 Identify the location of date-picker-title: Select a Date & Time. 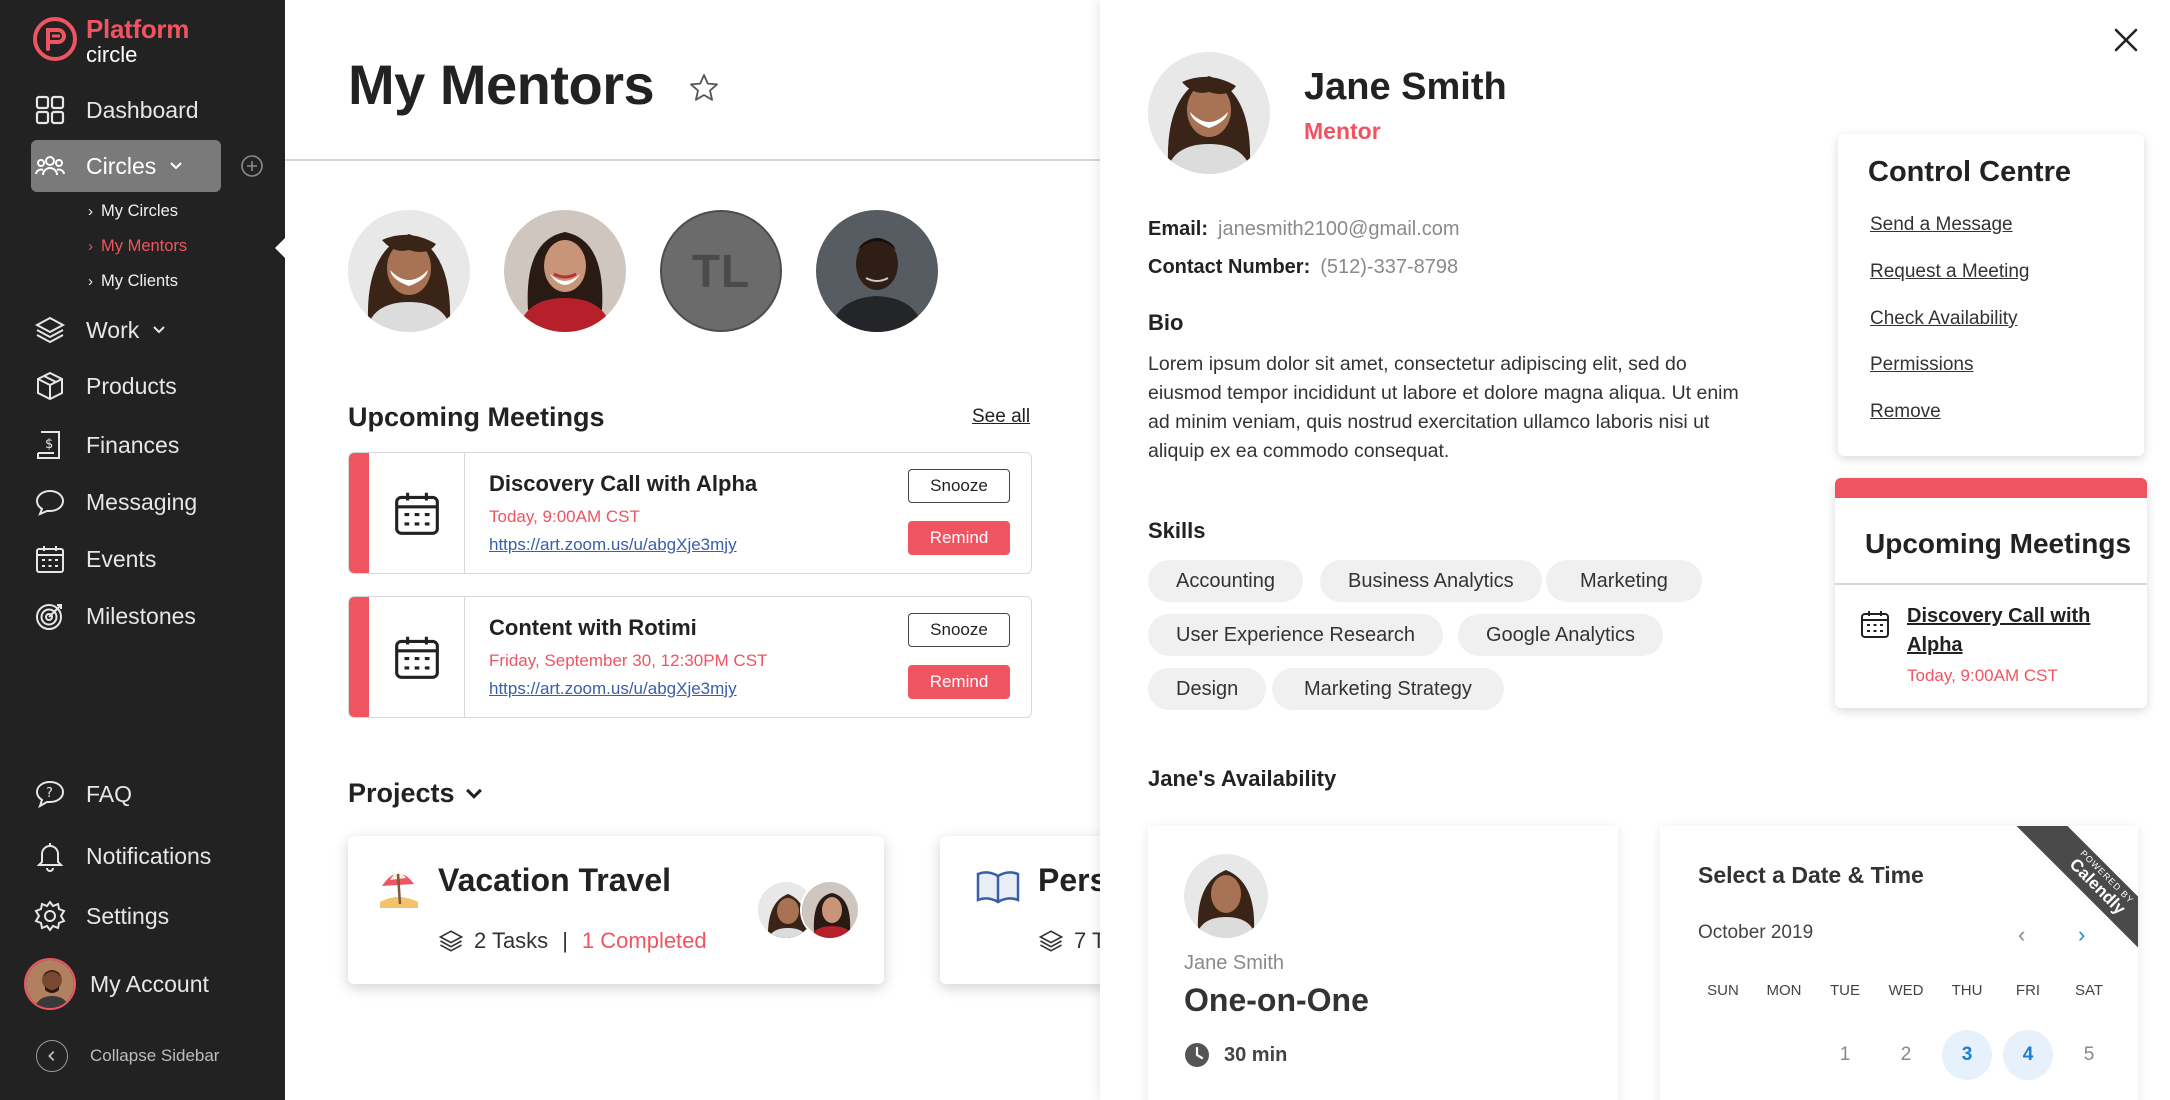
(1811, 875).